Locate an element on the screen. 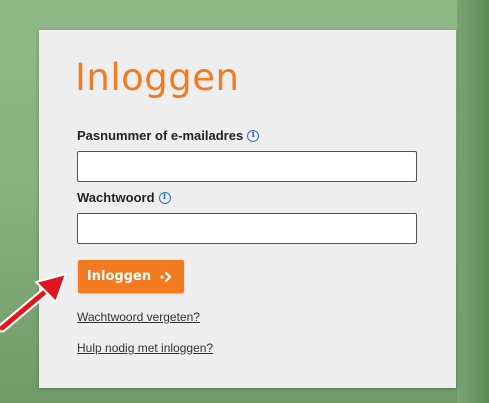  password-label: Wachtwoord i is located at coordinates (124, 197).